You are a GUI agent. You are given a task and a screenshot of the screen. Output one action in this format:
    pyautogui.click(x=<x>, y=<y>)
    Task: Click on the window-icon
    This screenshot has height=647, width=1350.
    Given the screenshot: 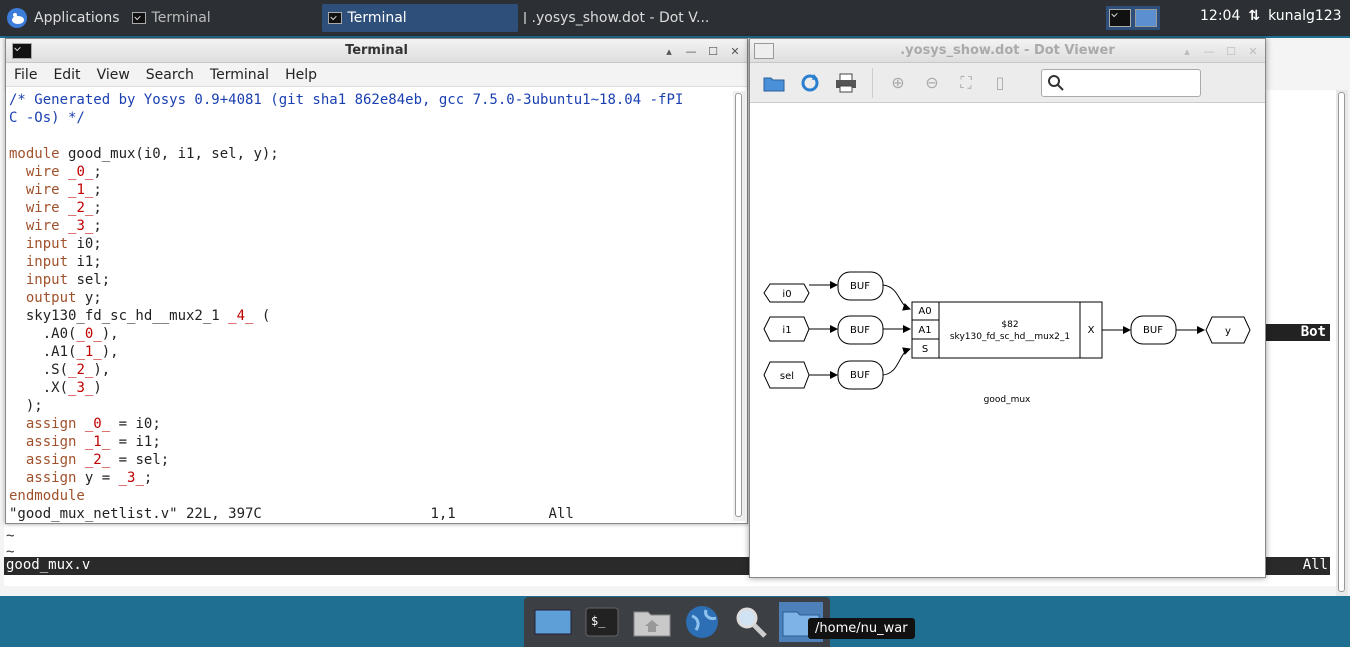 What is the action you would take?
    pyautogui.click(x=524, y=18)
    